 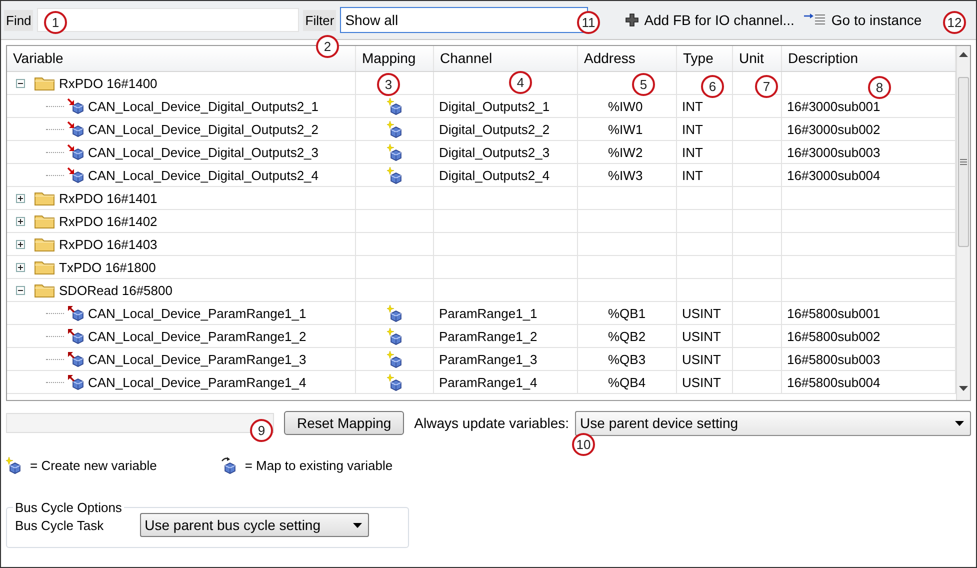 What do you see at coordinates (93, 465) in the screenshot?
I see `legend-text: = Create new variable` at bounding box center [93, 465].